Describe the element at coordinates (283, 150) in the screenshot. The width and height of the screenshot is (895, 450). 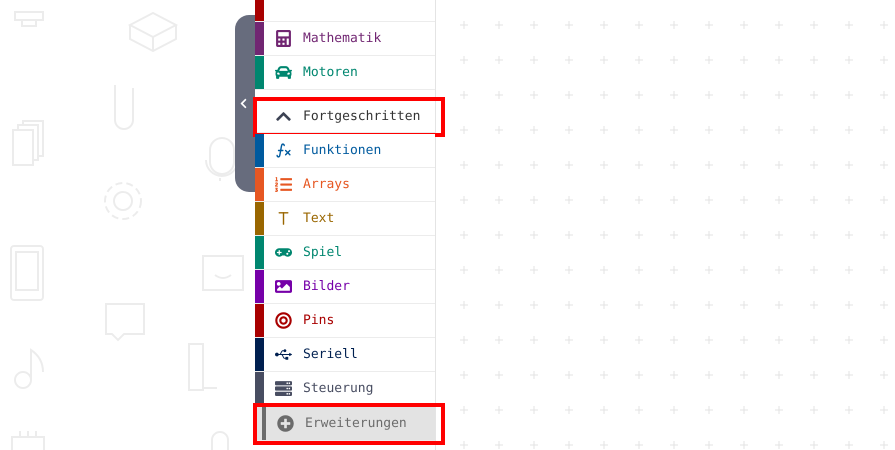
I see `function-icon` at that location.